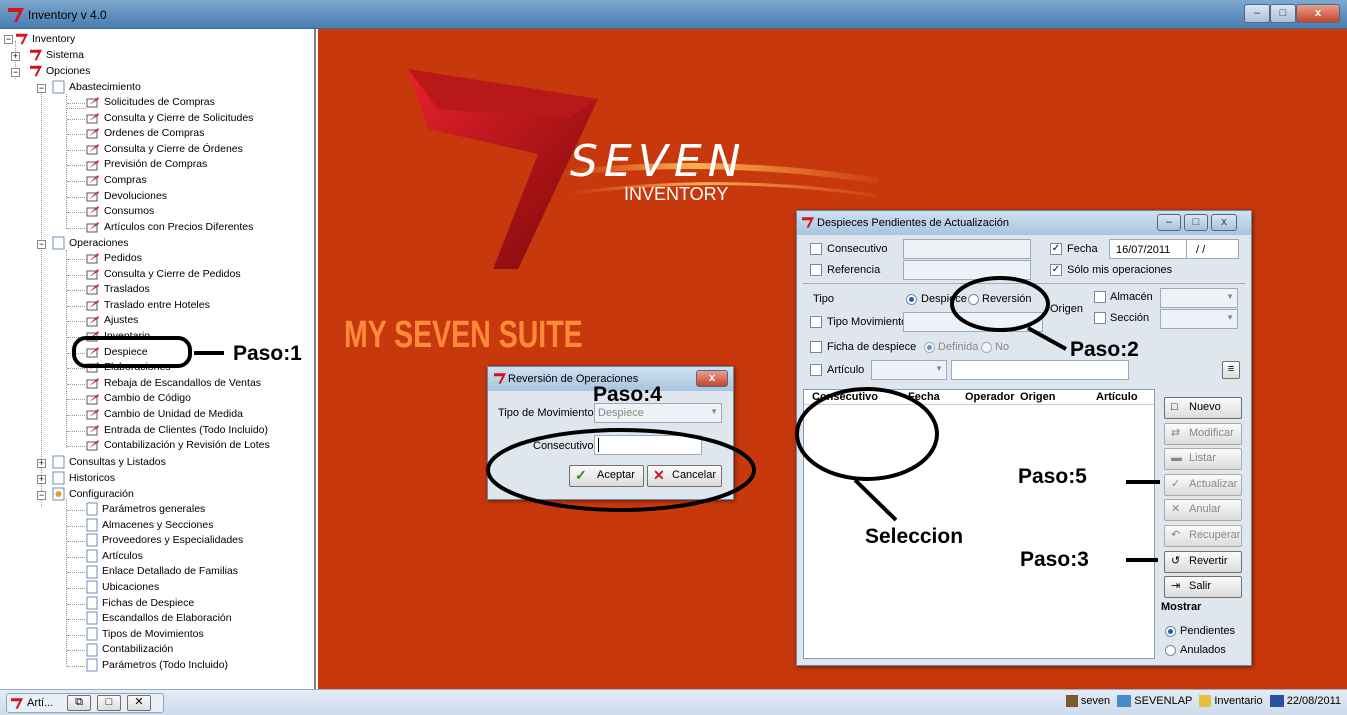 Image resolution: width=1347 pixels, height=715 pixels. Describe the element at coordinates (1276, 701) in the screenshot. I see `calendar-icon` at that location.